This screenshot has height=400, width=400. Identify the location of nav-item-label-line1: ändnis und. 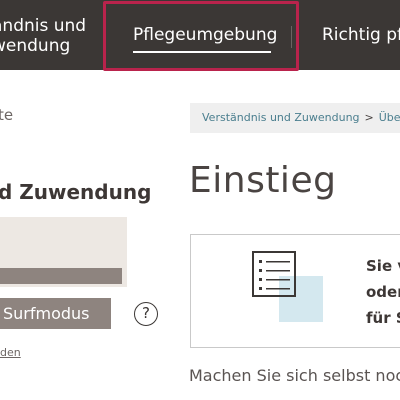
(43, 26).